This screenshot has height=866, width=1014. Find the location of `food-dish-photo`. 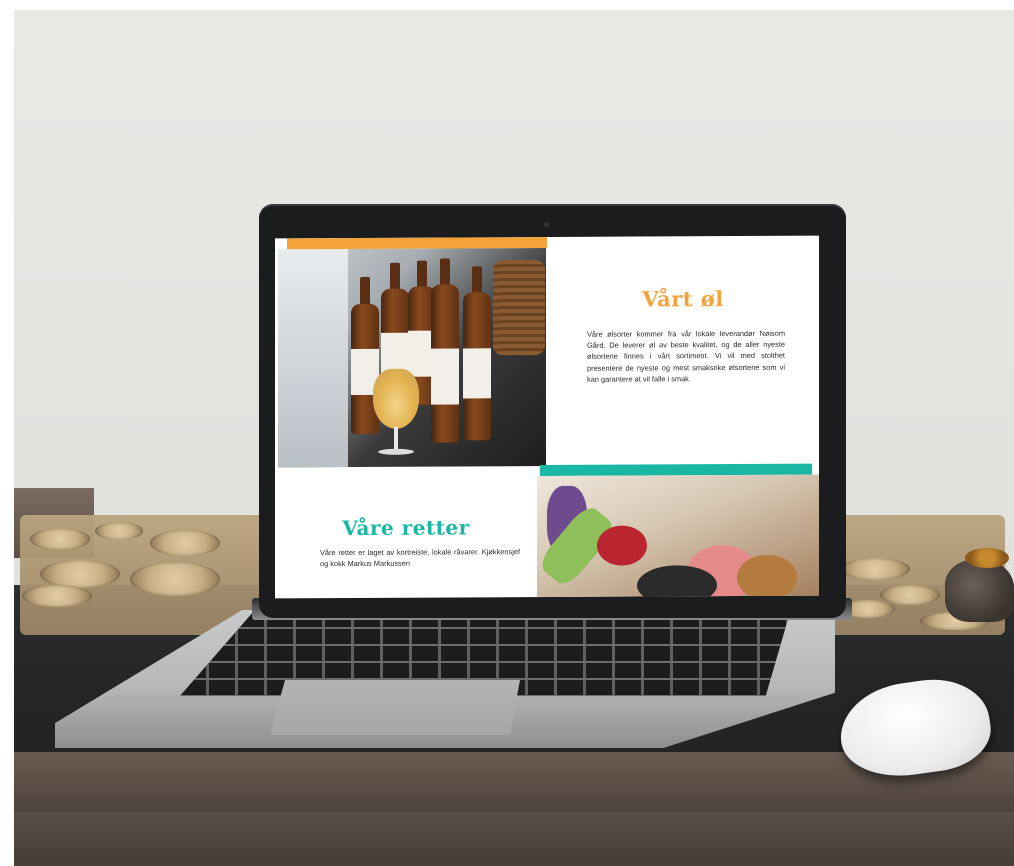

food-dish-photo is located at coordinates (678, 536).